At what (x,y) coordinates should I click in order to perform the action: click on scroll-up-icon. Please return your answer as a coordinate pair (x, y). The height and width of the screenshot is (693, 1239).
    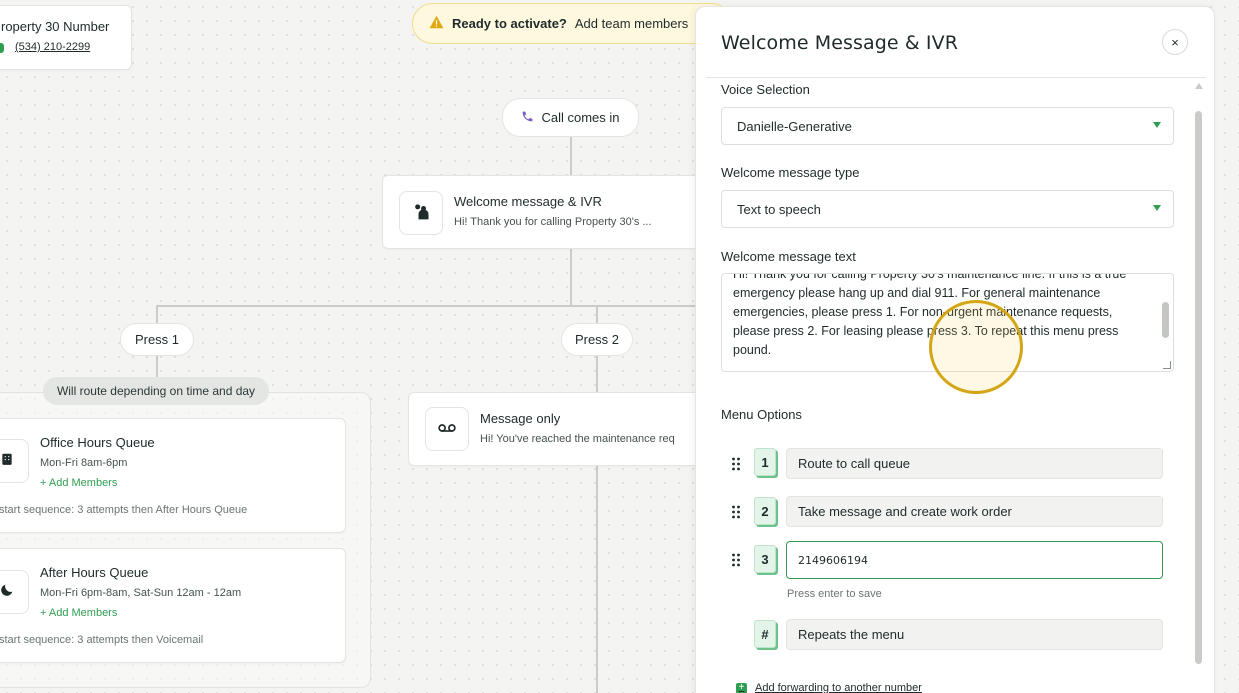
    Looking at the image, I should click on (1199, 86).